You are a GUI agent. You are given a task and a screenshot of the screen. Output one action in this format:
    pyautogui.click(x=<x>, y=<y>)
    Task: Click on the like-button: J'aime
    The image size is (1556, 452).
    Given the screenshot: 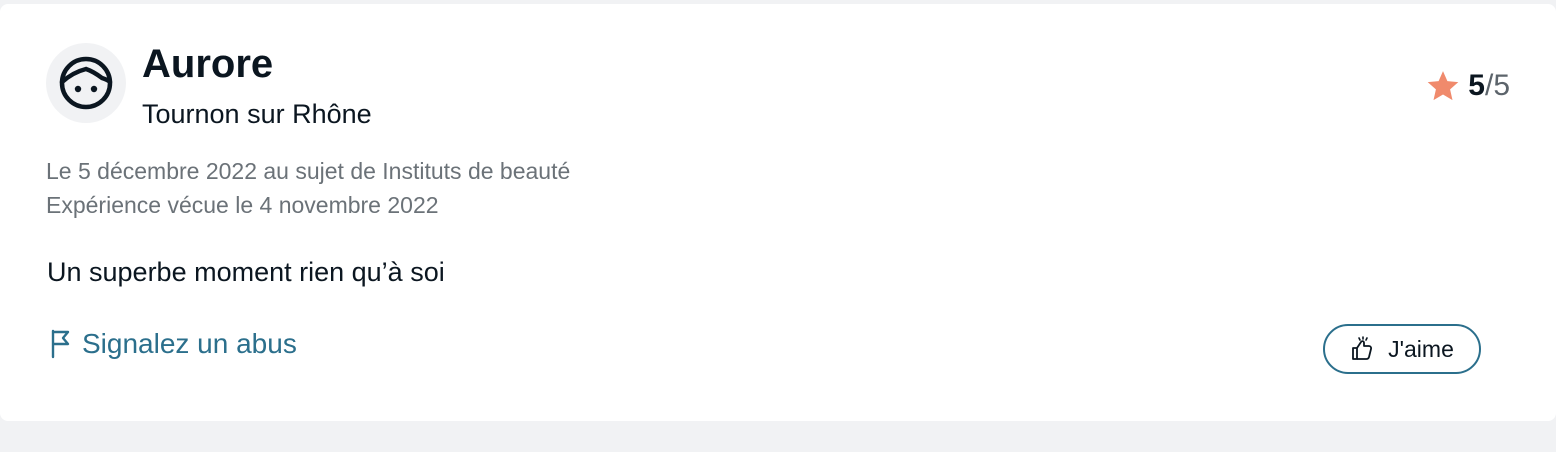 What is the action you would take?
    pyautogui.click(x=1402, y=349)
    